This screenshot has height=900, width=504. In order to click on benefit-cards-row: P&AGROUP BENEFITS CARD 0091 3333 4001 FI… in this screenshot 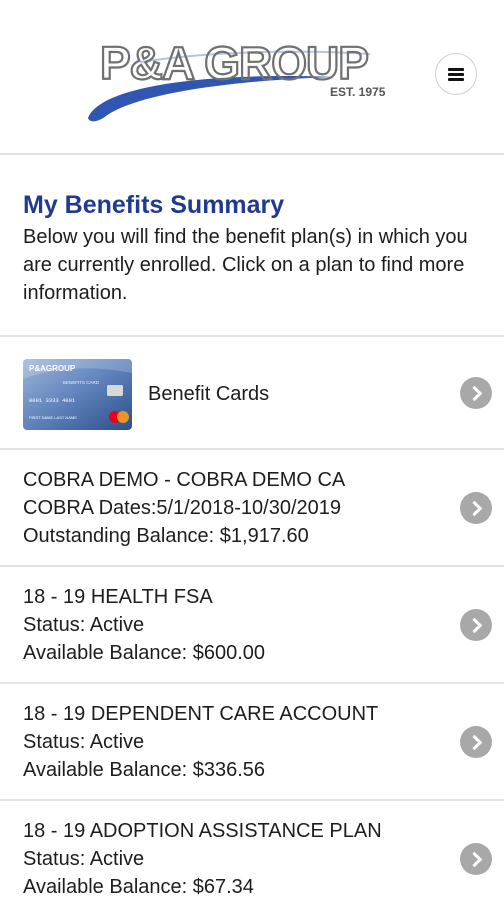, I will do `click(252, 393)`.